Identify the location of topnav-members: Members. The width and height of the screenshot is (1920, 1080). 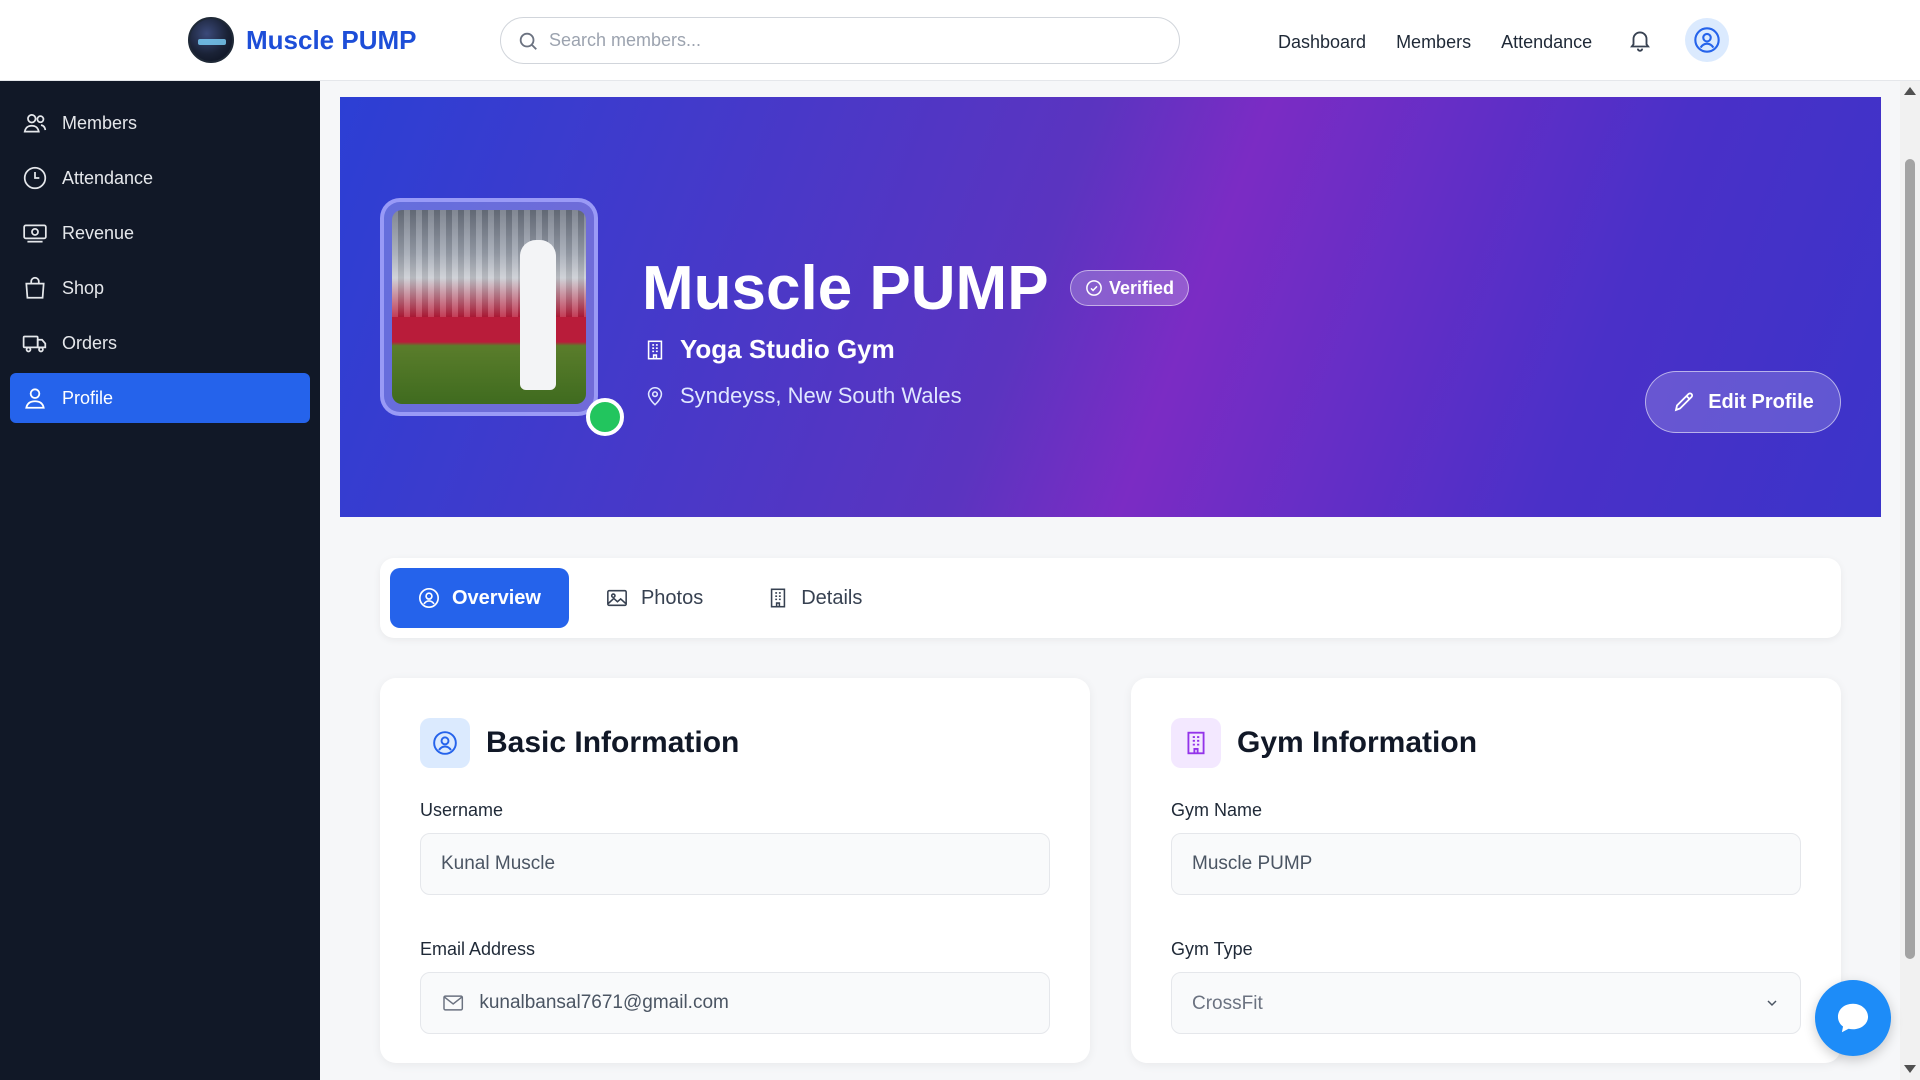
(1433, 42).